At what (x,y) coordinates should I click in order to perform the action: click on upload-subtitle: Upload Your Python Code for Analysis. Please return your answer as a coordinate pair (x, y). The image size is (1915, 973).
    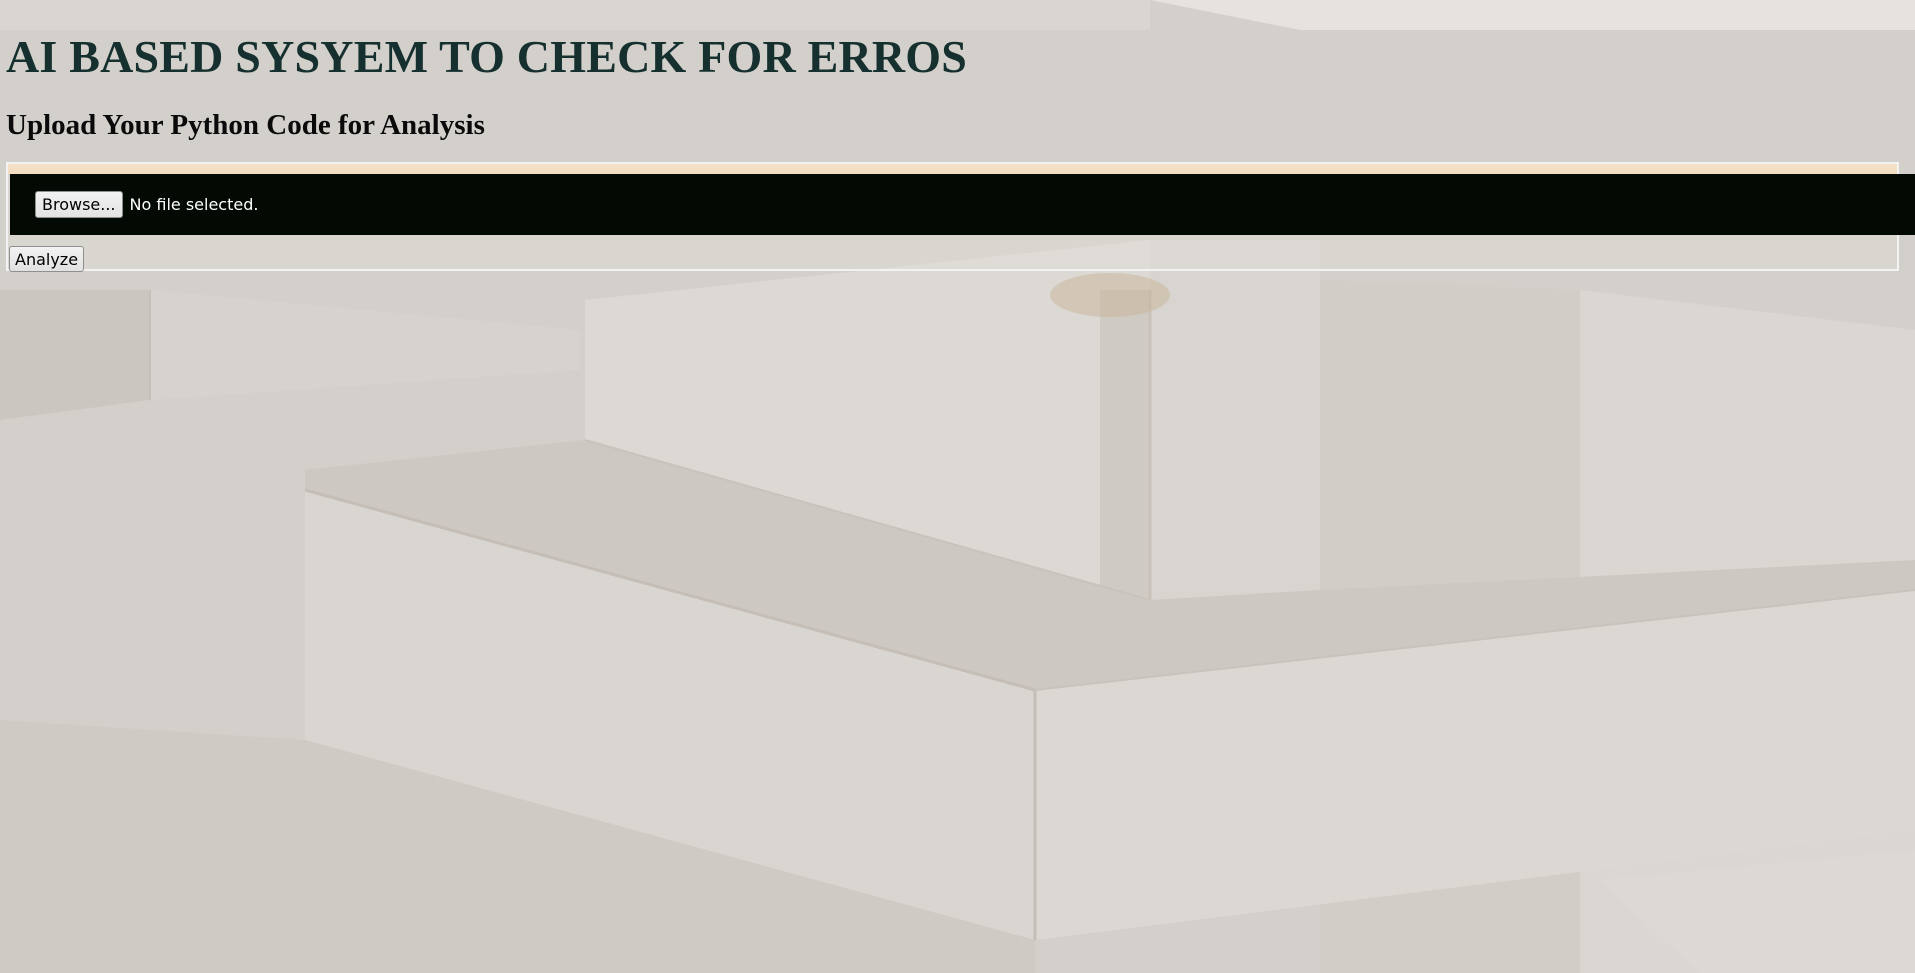
    Looking at the image, I should click on (245, 125).